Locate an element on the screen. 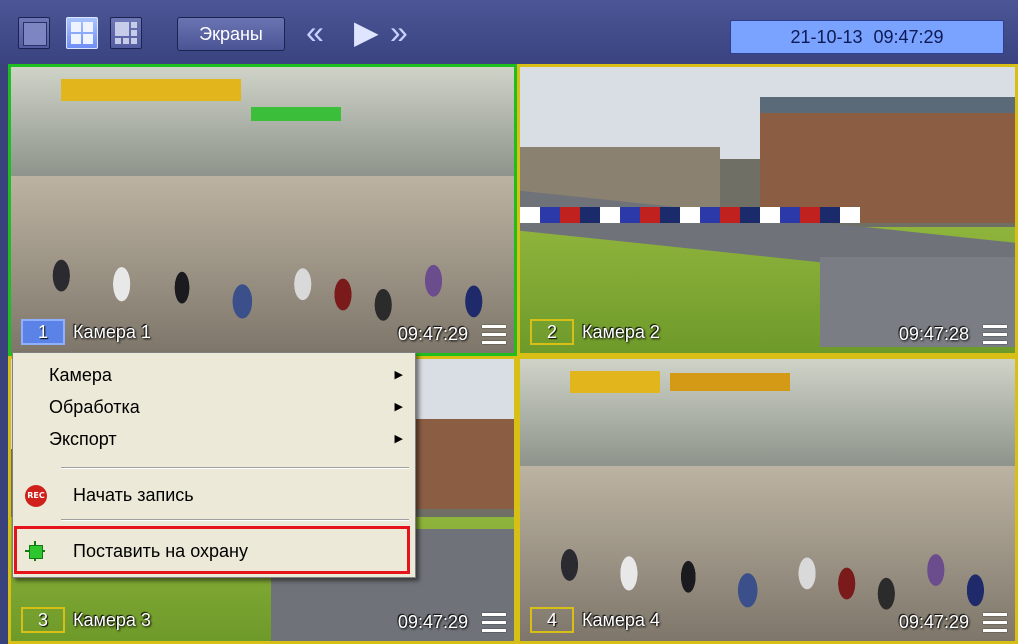 The image size is (1018, 644). menu-item-start-recording: REC Начать запись is located at coordinates (214, 495).